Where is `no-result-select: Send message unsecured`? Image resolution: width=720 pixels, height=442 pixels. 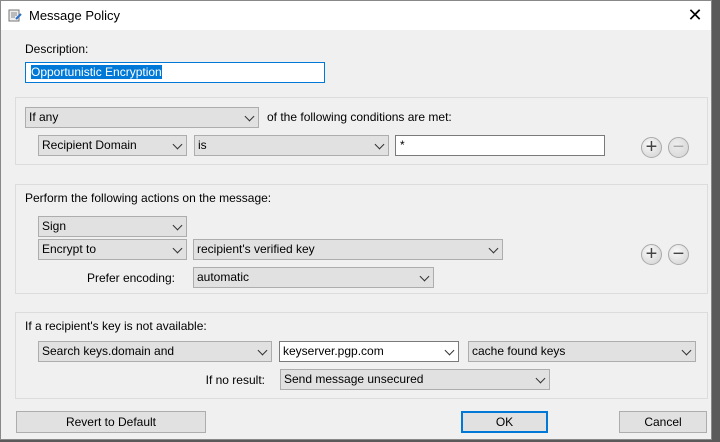 no-result-select: Send message unsecured is located at coordinates (415, 379).